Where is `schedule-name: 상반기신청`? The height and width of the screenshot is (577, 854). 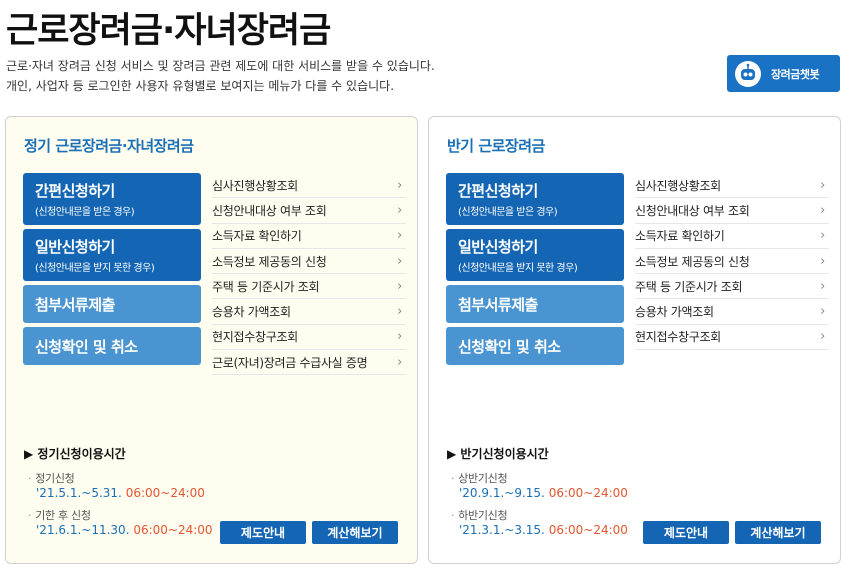 schedule-name: 상반기신청 is located at coordinates (483, 478).